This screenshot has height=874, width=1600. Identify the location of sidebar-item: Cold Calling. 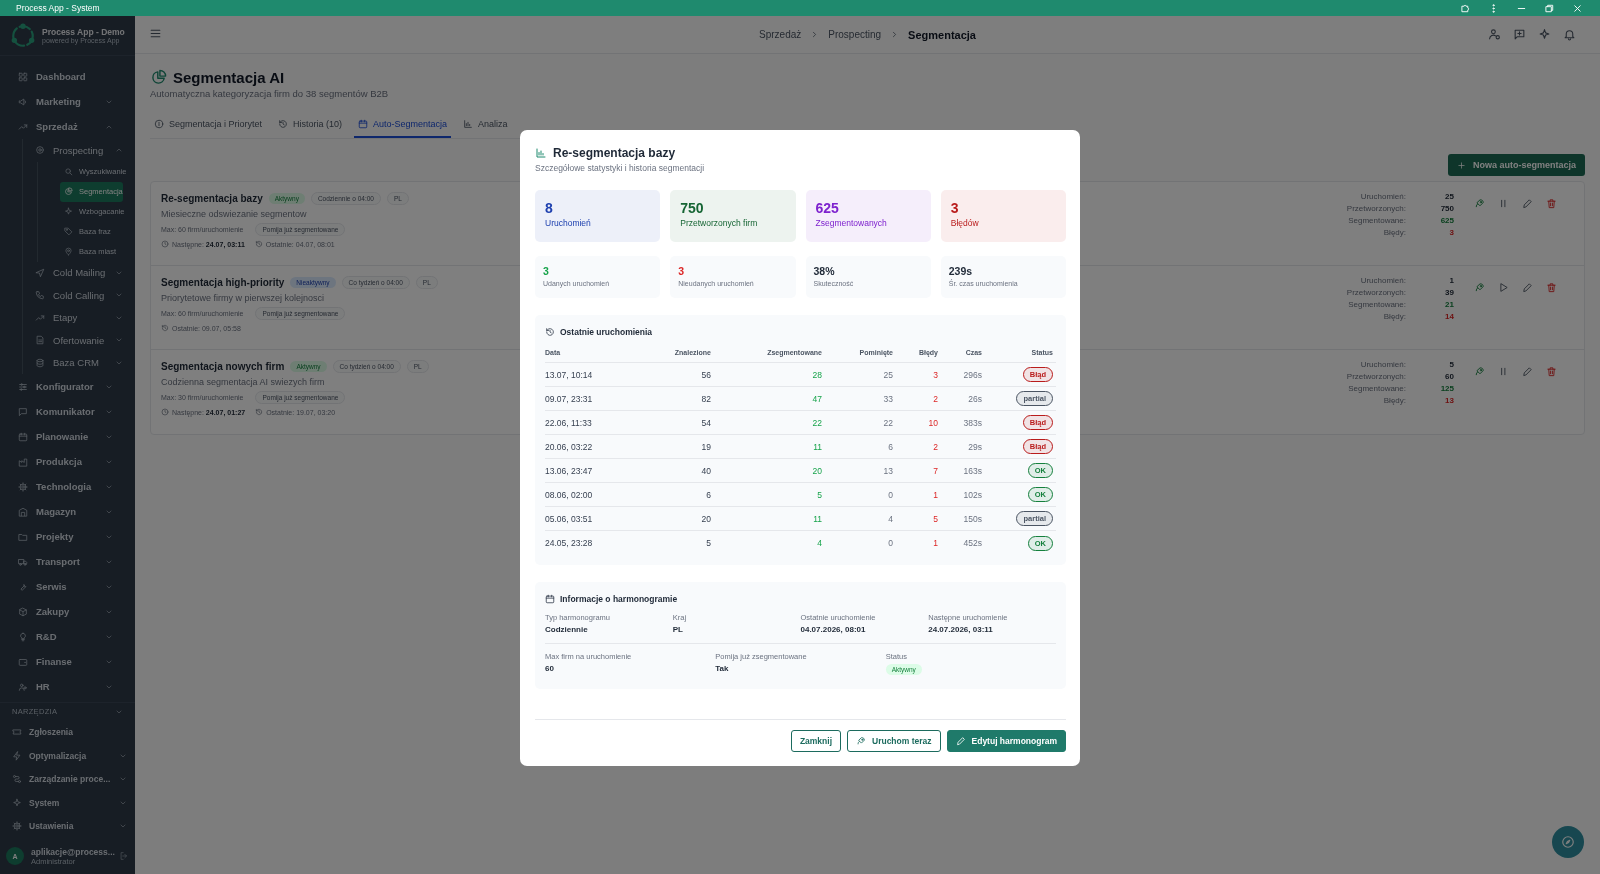
(79, 295).